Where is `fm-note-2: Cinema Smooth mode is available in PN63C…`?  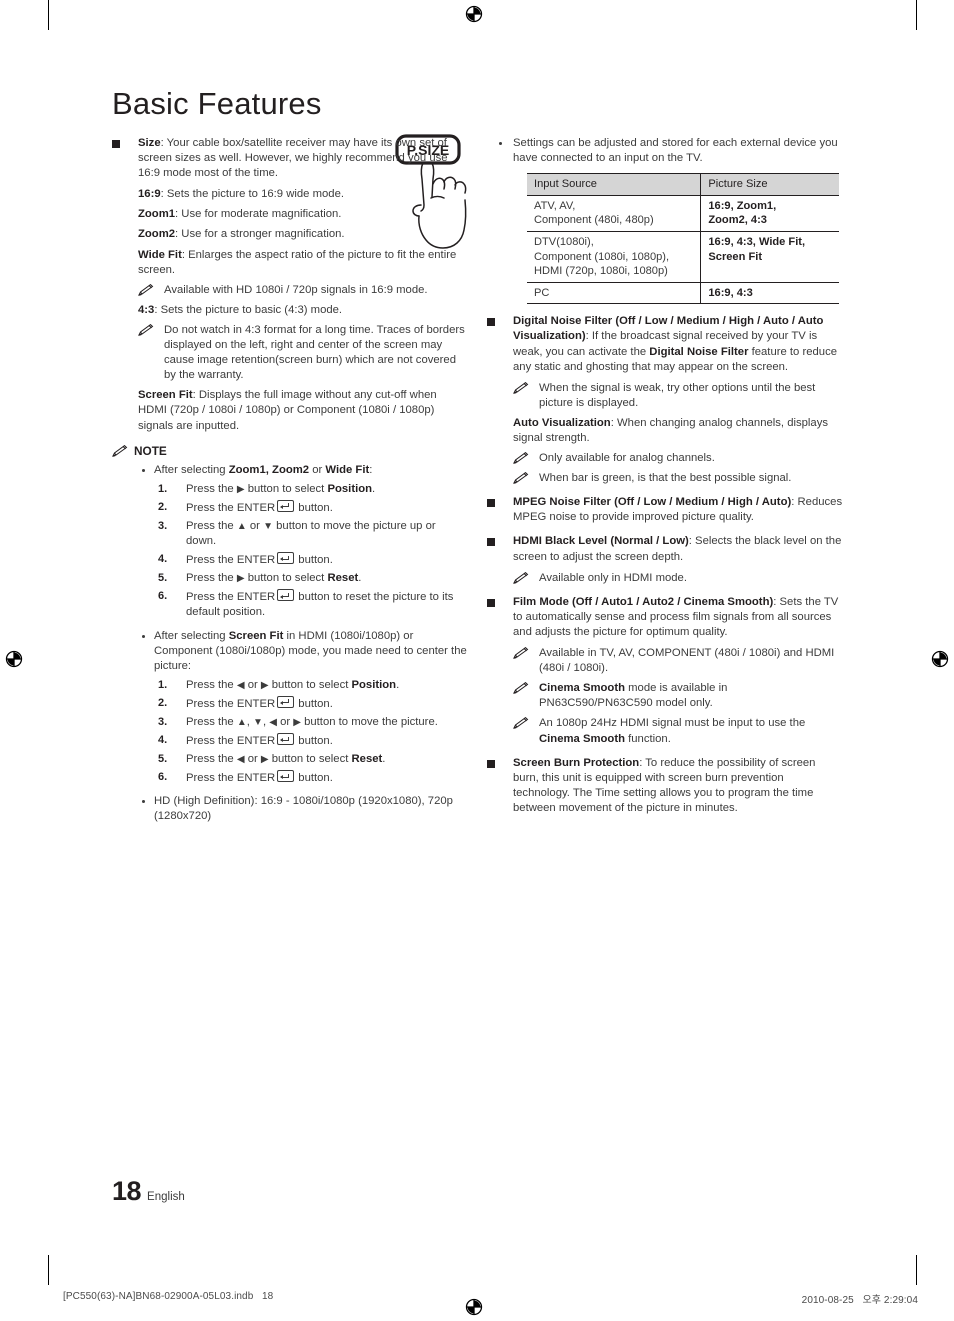
fm-note-2: Cinema Smooth mode is available in PN63C… is located at coordinates (665, 696).